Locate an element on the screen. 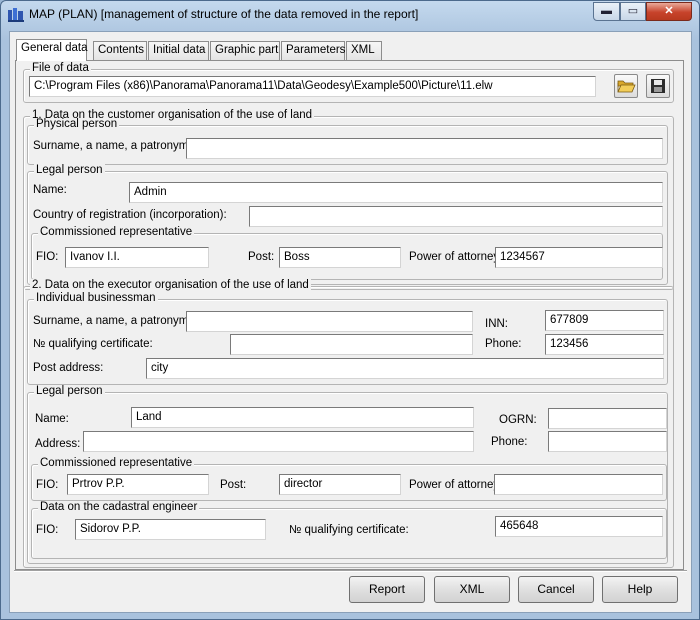  cadastral-engineer-legend: Data on the cadastral engineer is located at coordinates (119, 507).